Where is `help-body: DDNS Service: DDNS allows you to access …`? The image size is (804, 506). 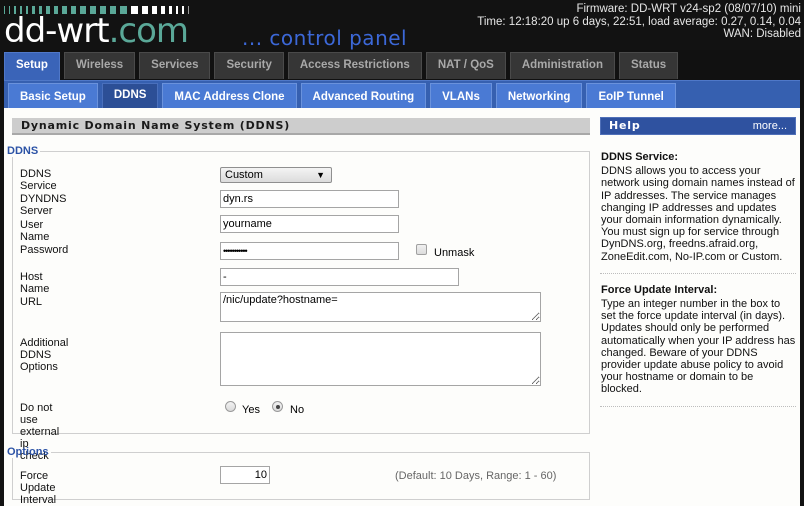
help-body: DDNS Service: DDNS allows you to access … is located at coordinates (698, 274).